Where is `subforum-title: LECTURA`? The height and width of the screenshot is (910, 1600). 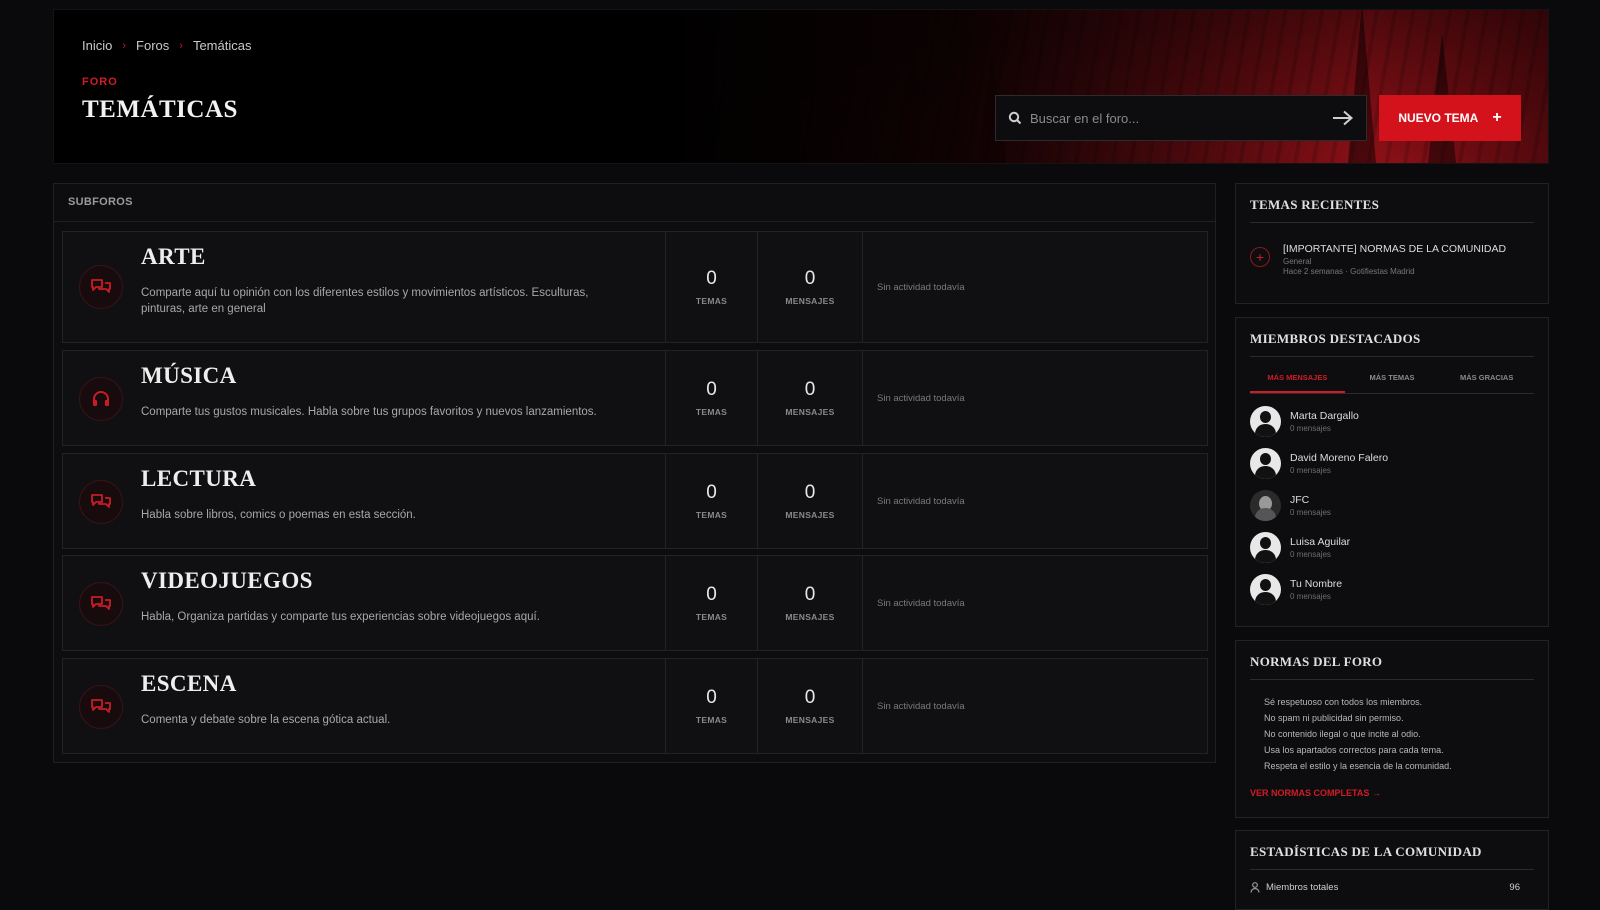
subforum-title: LECTURA is located at coordinates (198, 479).